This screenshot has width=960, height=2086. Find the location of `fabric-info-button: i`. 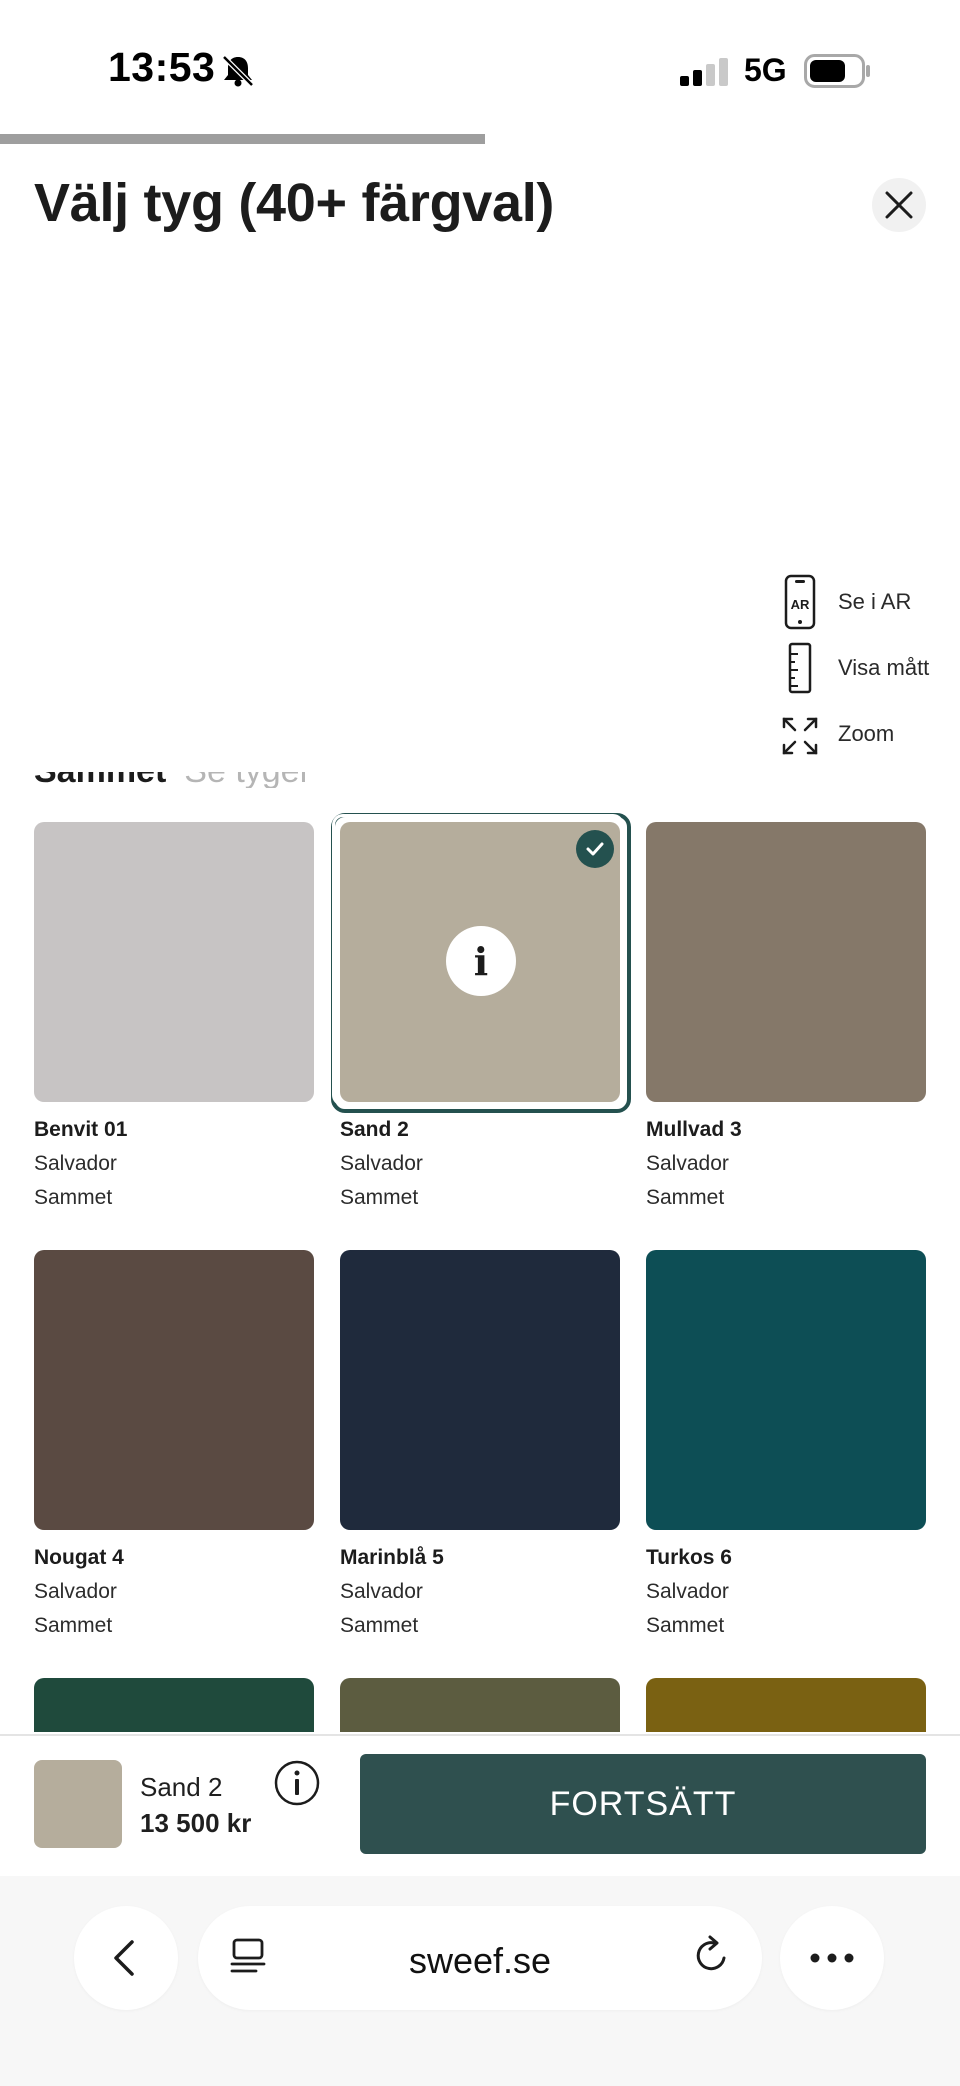

fabric-info-button: i is located at coordinates (481, 961).